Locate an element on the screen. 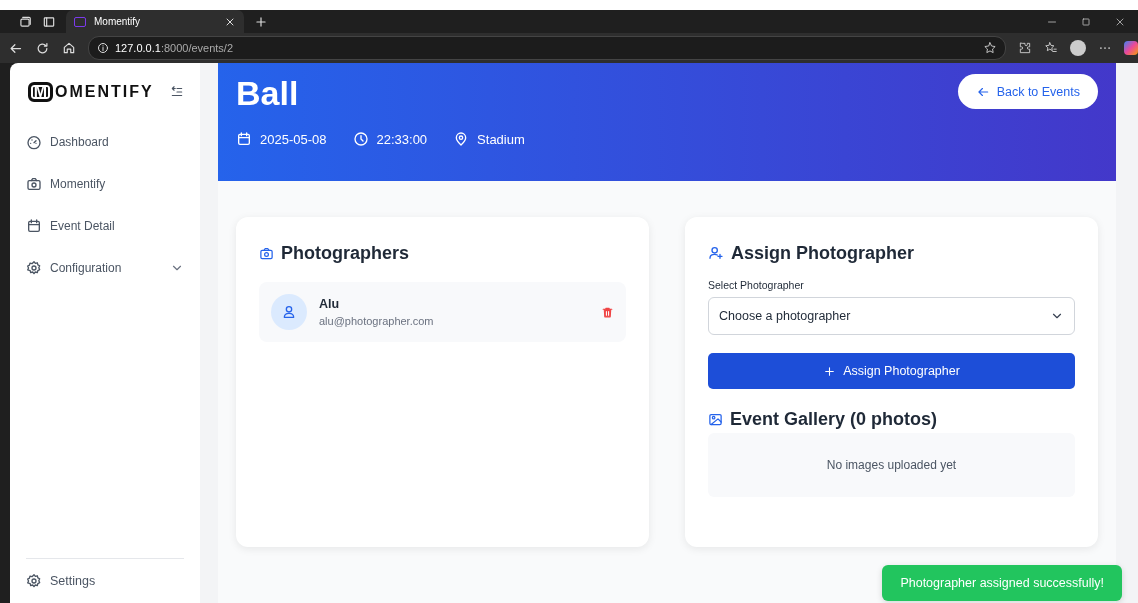  home-icon is located at coordinates (69, 48).